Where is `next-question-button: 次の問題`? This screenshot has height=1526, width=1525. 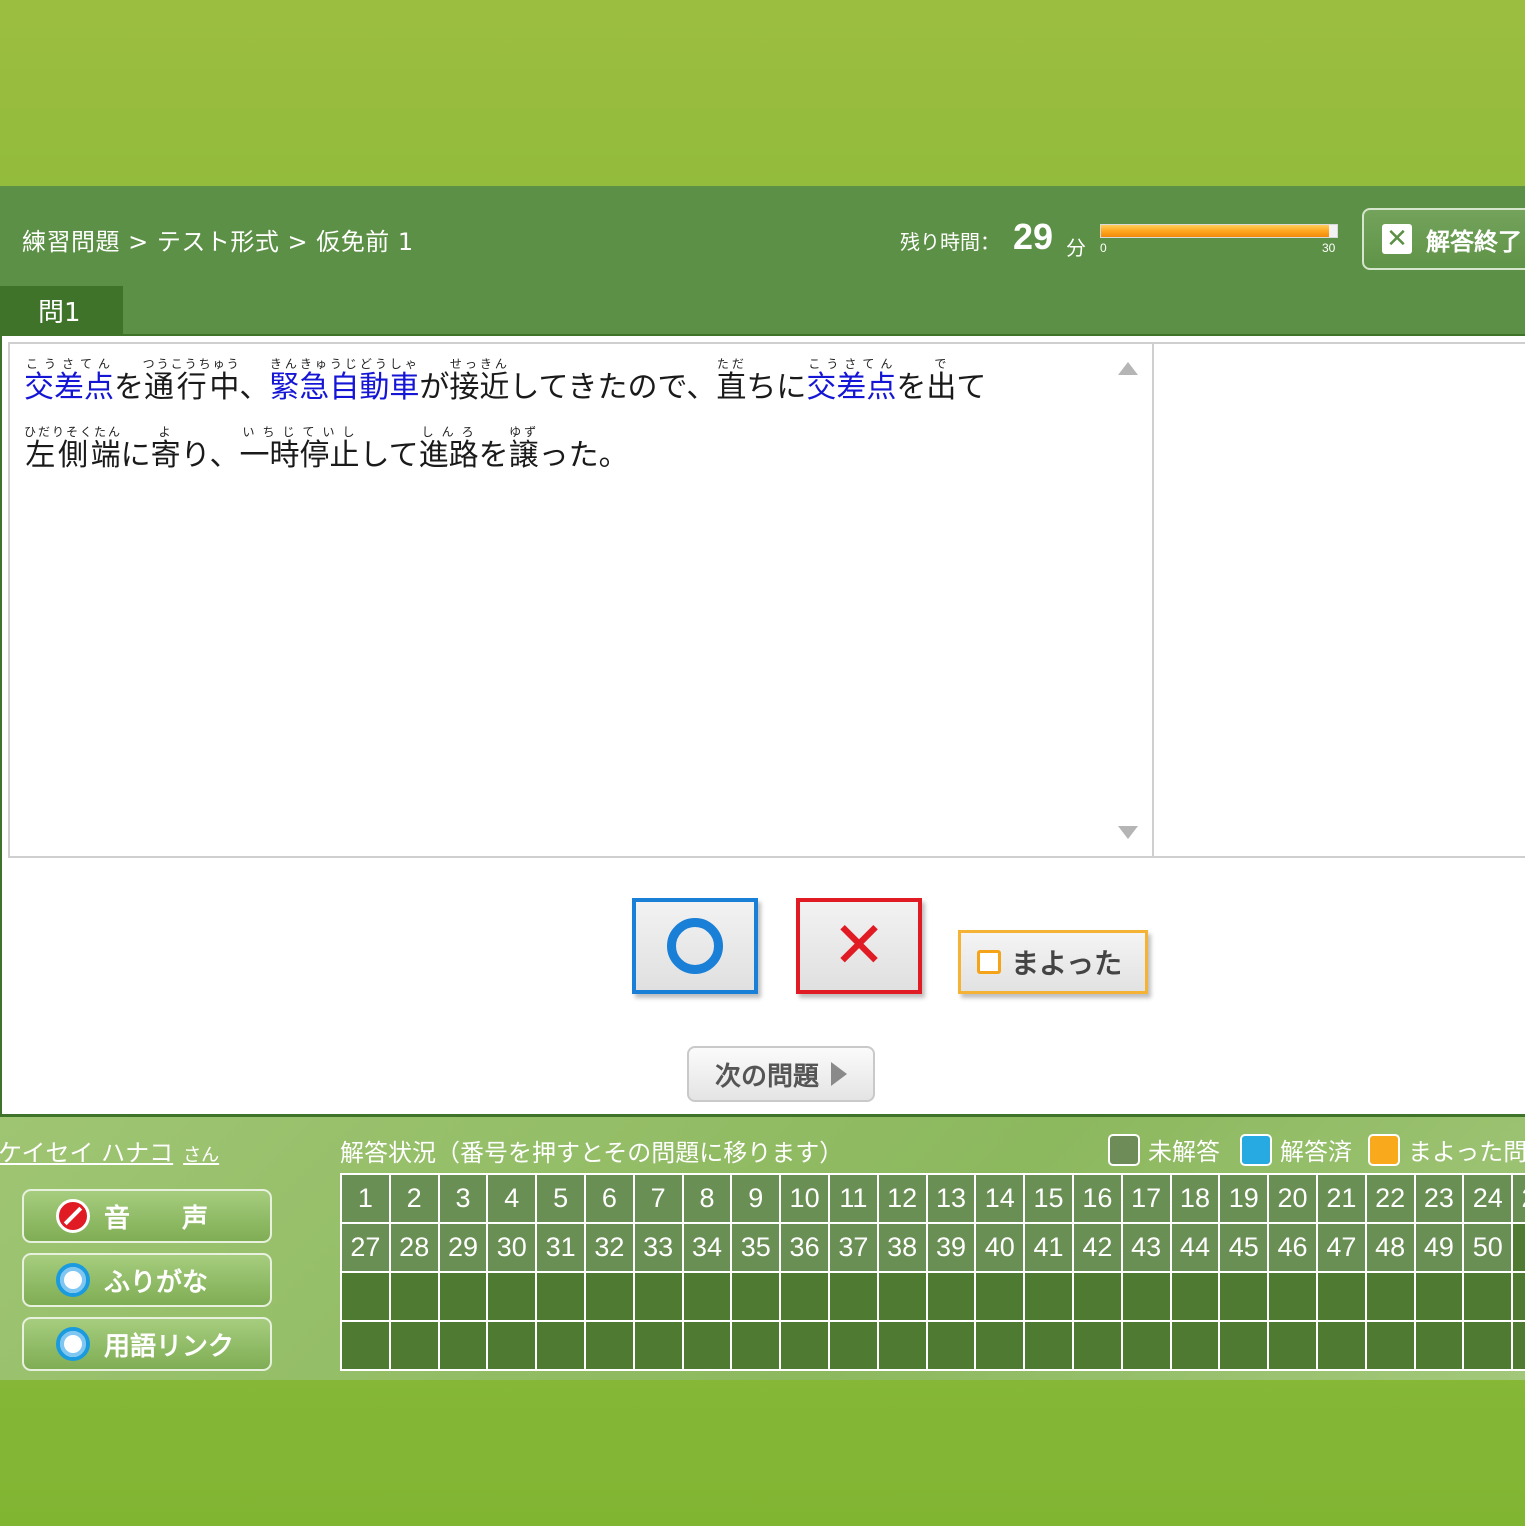 next-question-button: 次の問題 is located at coordinates (781, 1074).